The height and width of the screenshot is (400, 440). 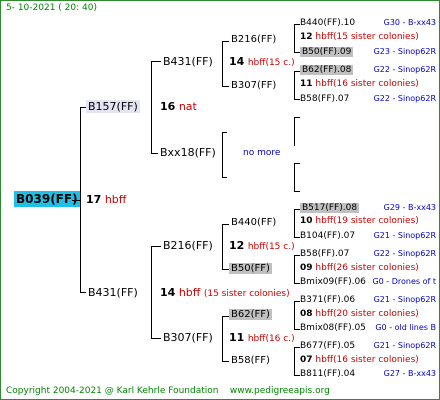 What do you see at coordinates (237, 245) in the screenshot?
I see `gen2-number-2: 12` at bounding box center [237, 245].